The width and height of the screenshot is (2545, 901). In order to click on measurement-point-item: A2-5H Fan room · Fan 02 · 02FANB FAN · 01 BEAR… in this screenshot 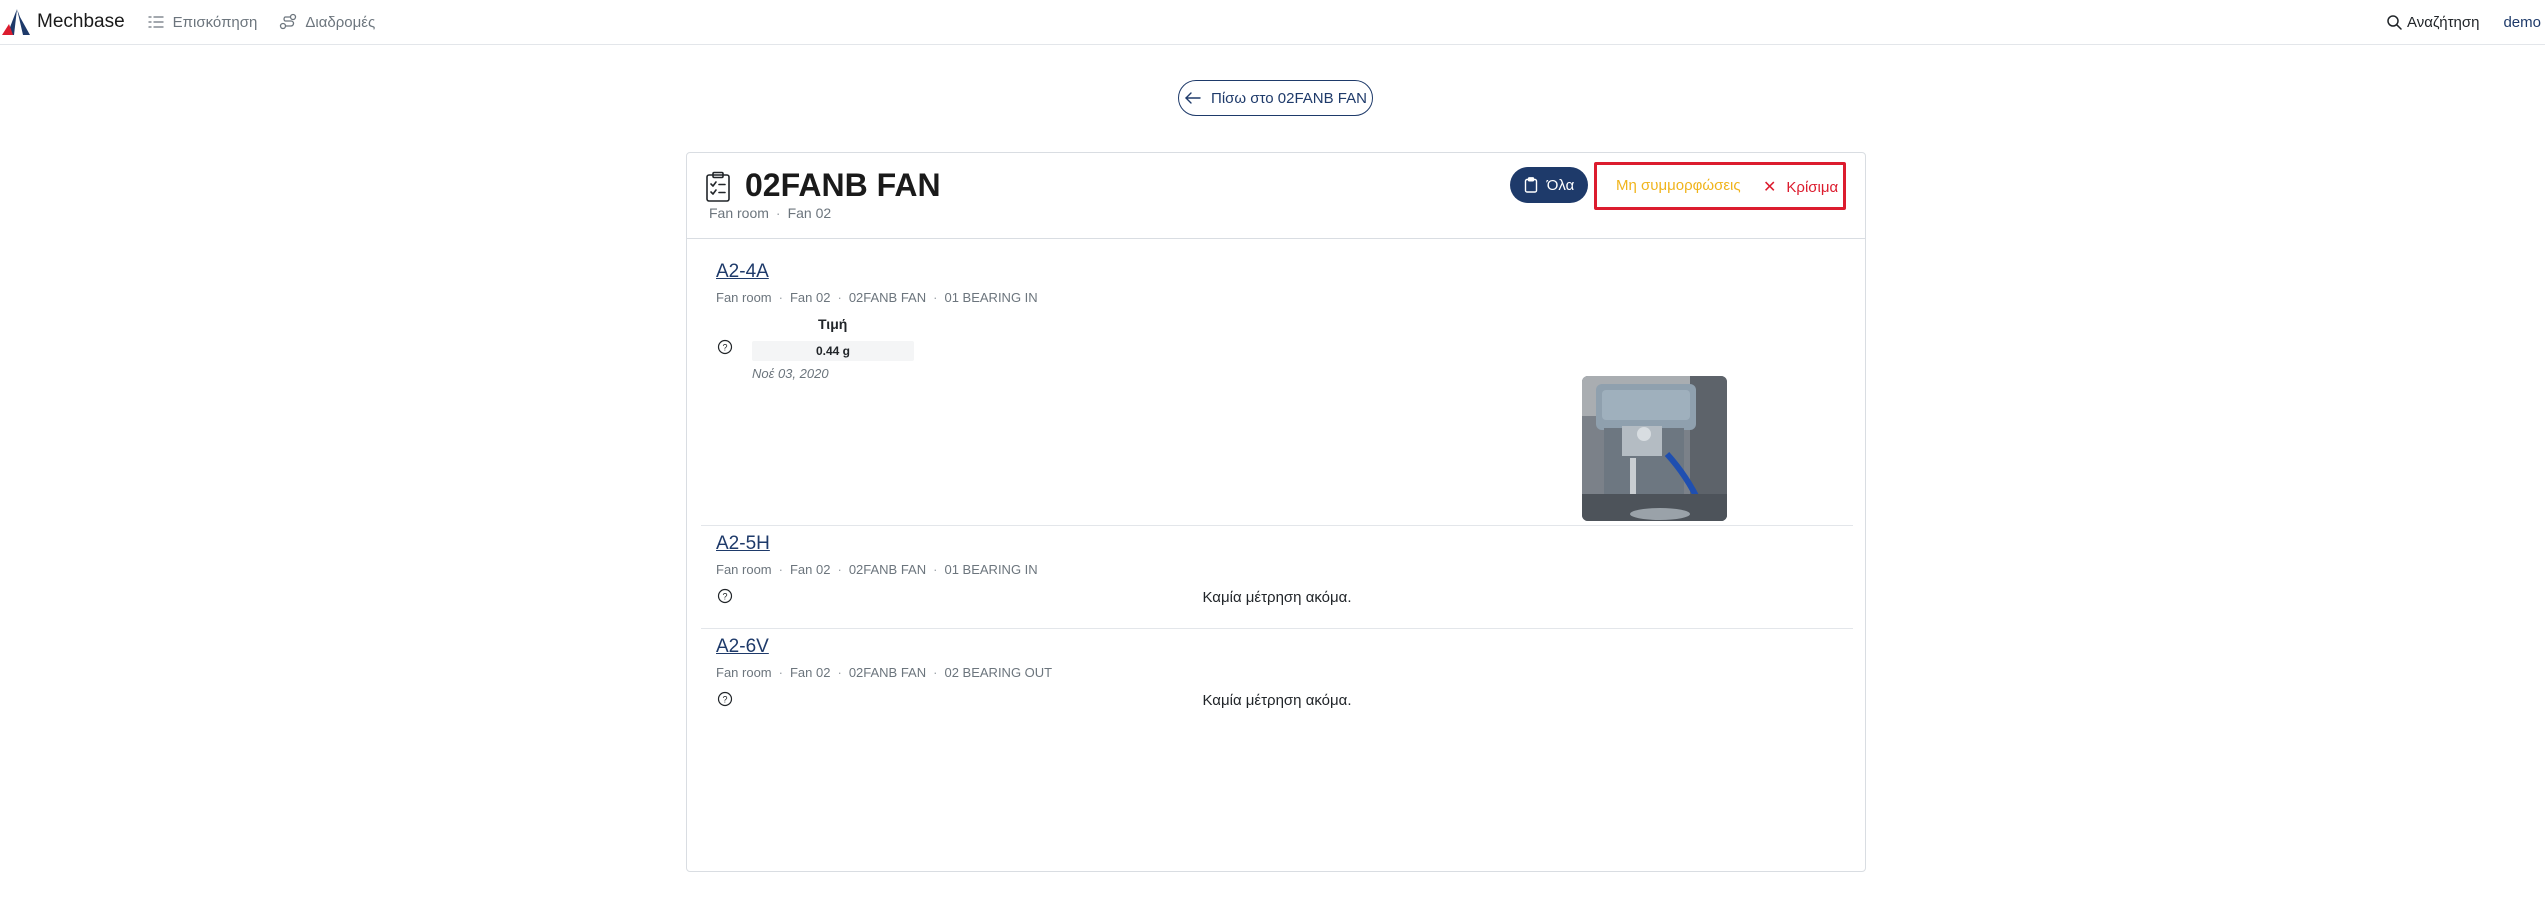, I will do `click(1277, 577)`.